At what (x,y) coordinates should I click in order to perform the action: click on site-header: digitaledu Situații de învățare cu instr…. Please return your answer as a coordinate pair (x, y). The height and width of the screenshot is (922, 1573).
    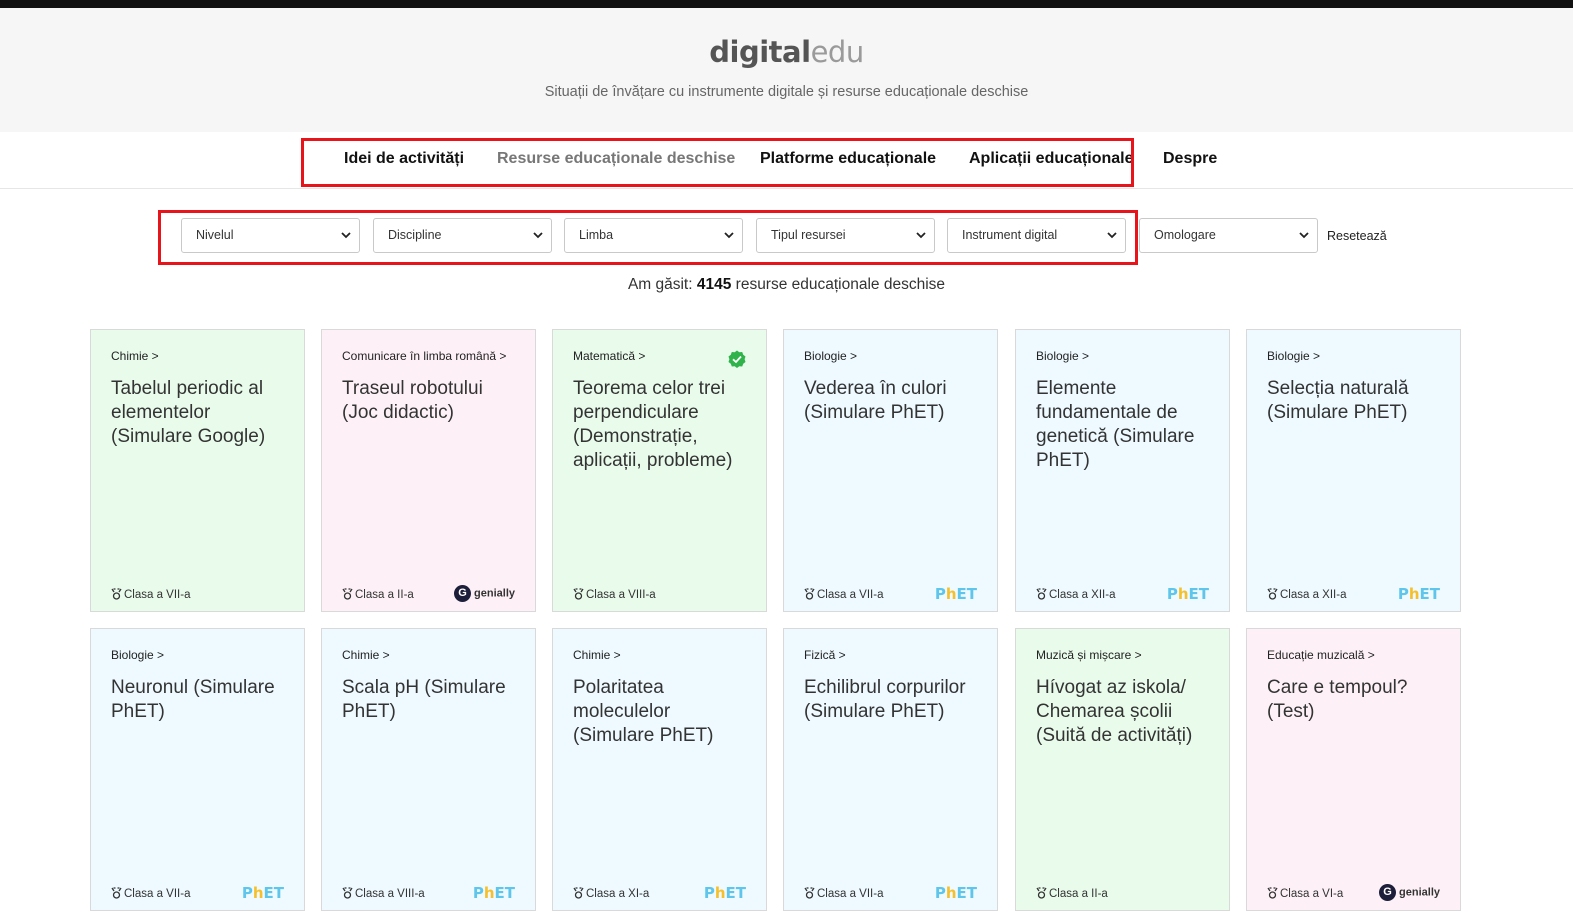
    Looking at the image, I should click on (786, 70).